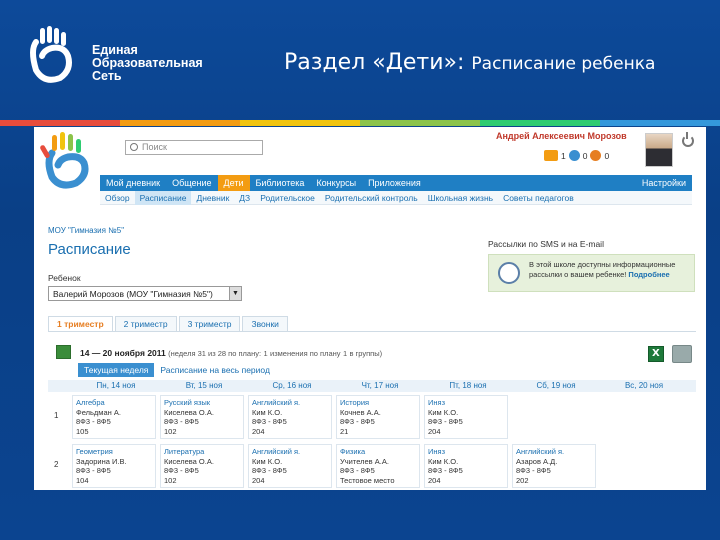 The width and height of the screenshot is (720, 540). I want to click on child-label: Ребенок, so click(64, 278).